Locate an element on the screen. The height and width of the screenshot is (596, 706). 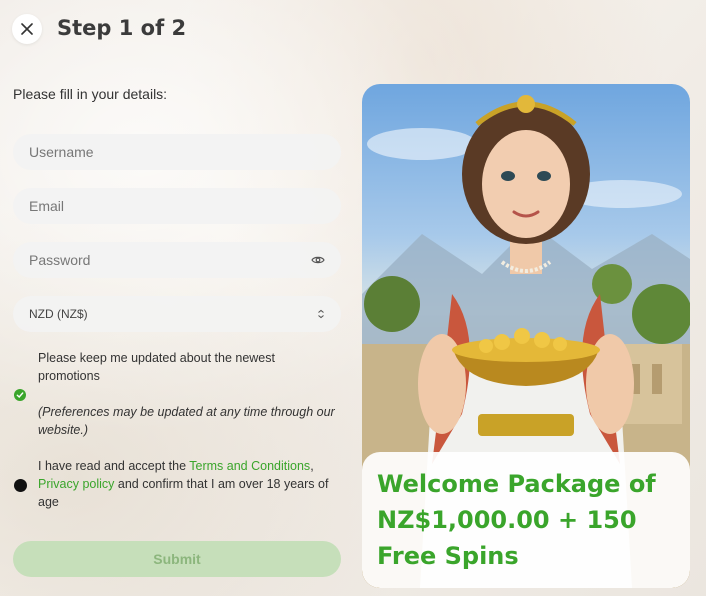
currency-value: NZD (NZ$) is located at coordinates (58, 314).